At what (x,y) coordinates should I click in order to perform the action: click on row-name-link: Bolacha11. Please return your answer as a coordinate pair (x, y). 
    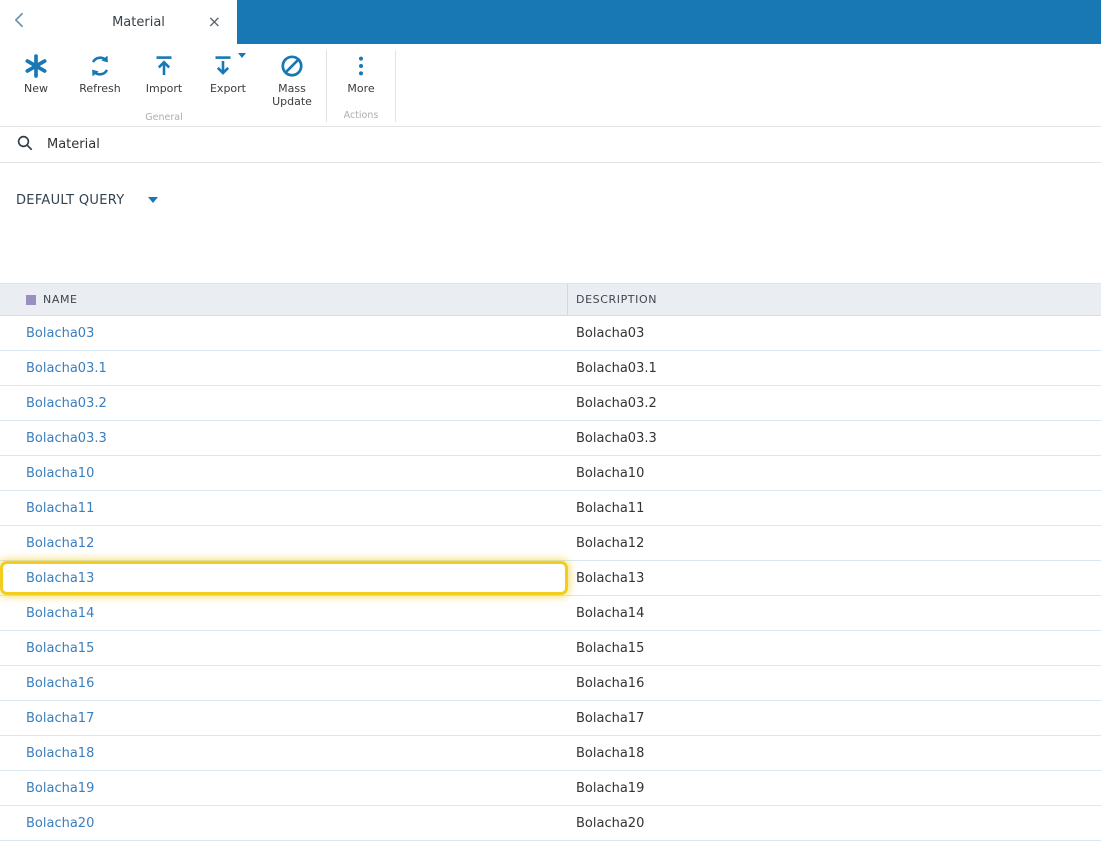
    Looking at the image, I should click on (60, 508).